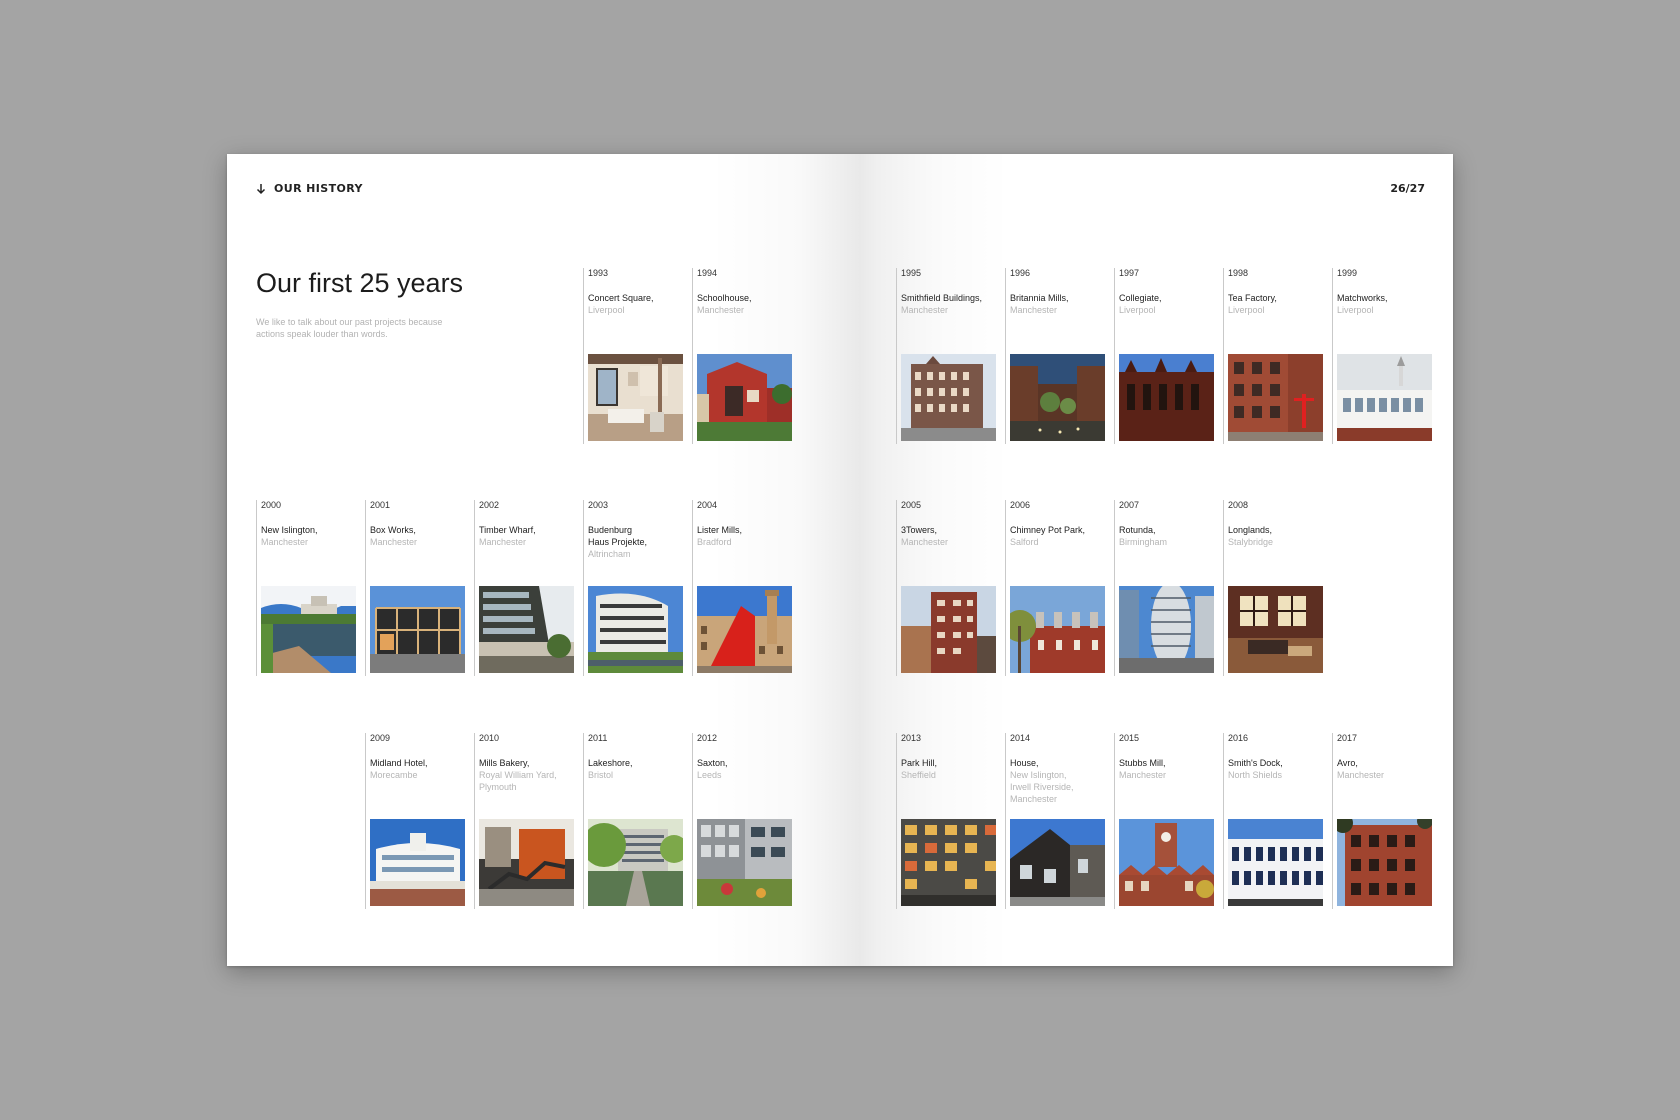 The height and width of the screenshot is (1120, 1680). What do you see at coordinates (1362, 298) in the screenshot?
I see `project-name: Matchworks,` at bounding box center [1362, 298].